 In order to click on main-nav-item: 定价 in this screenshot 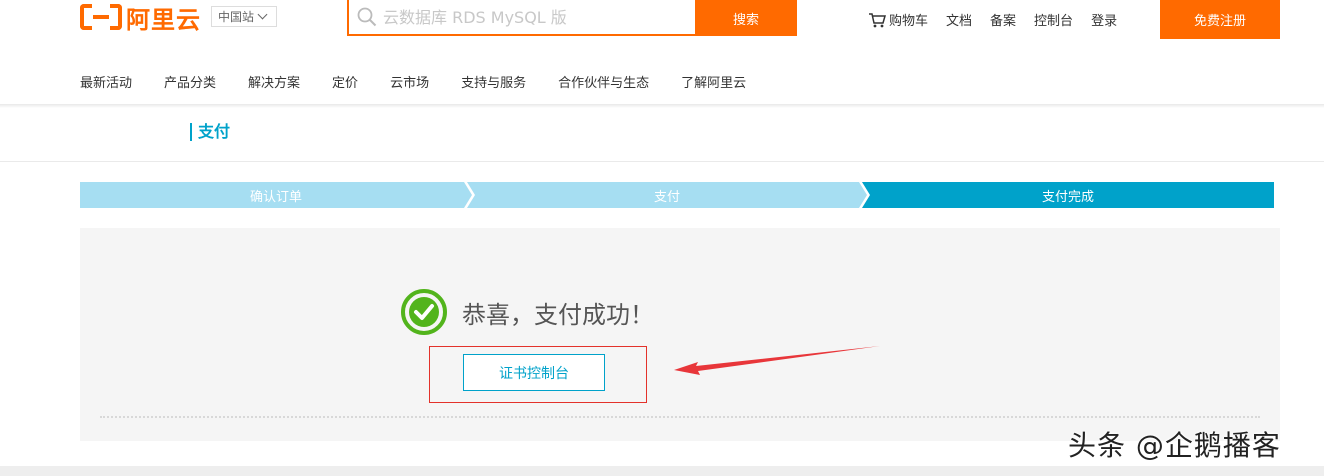, I will do `click(345, 81)`.